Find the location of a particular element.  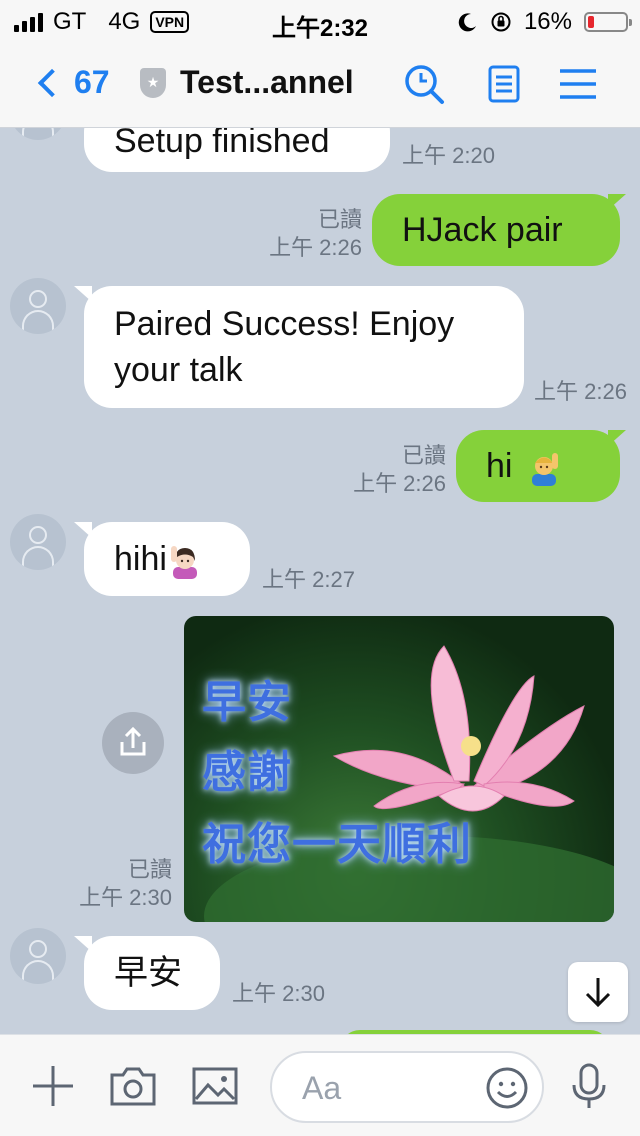

raising-hand-woman-emoji is located at coordinates (183, 563).